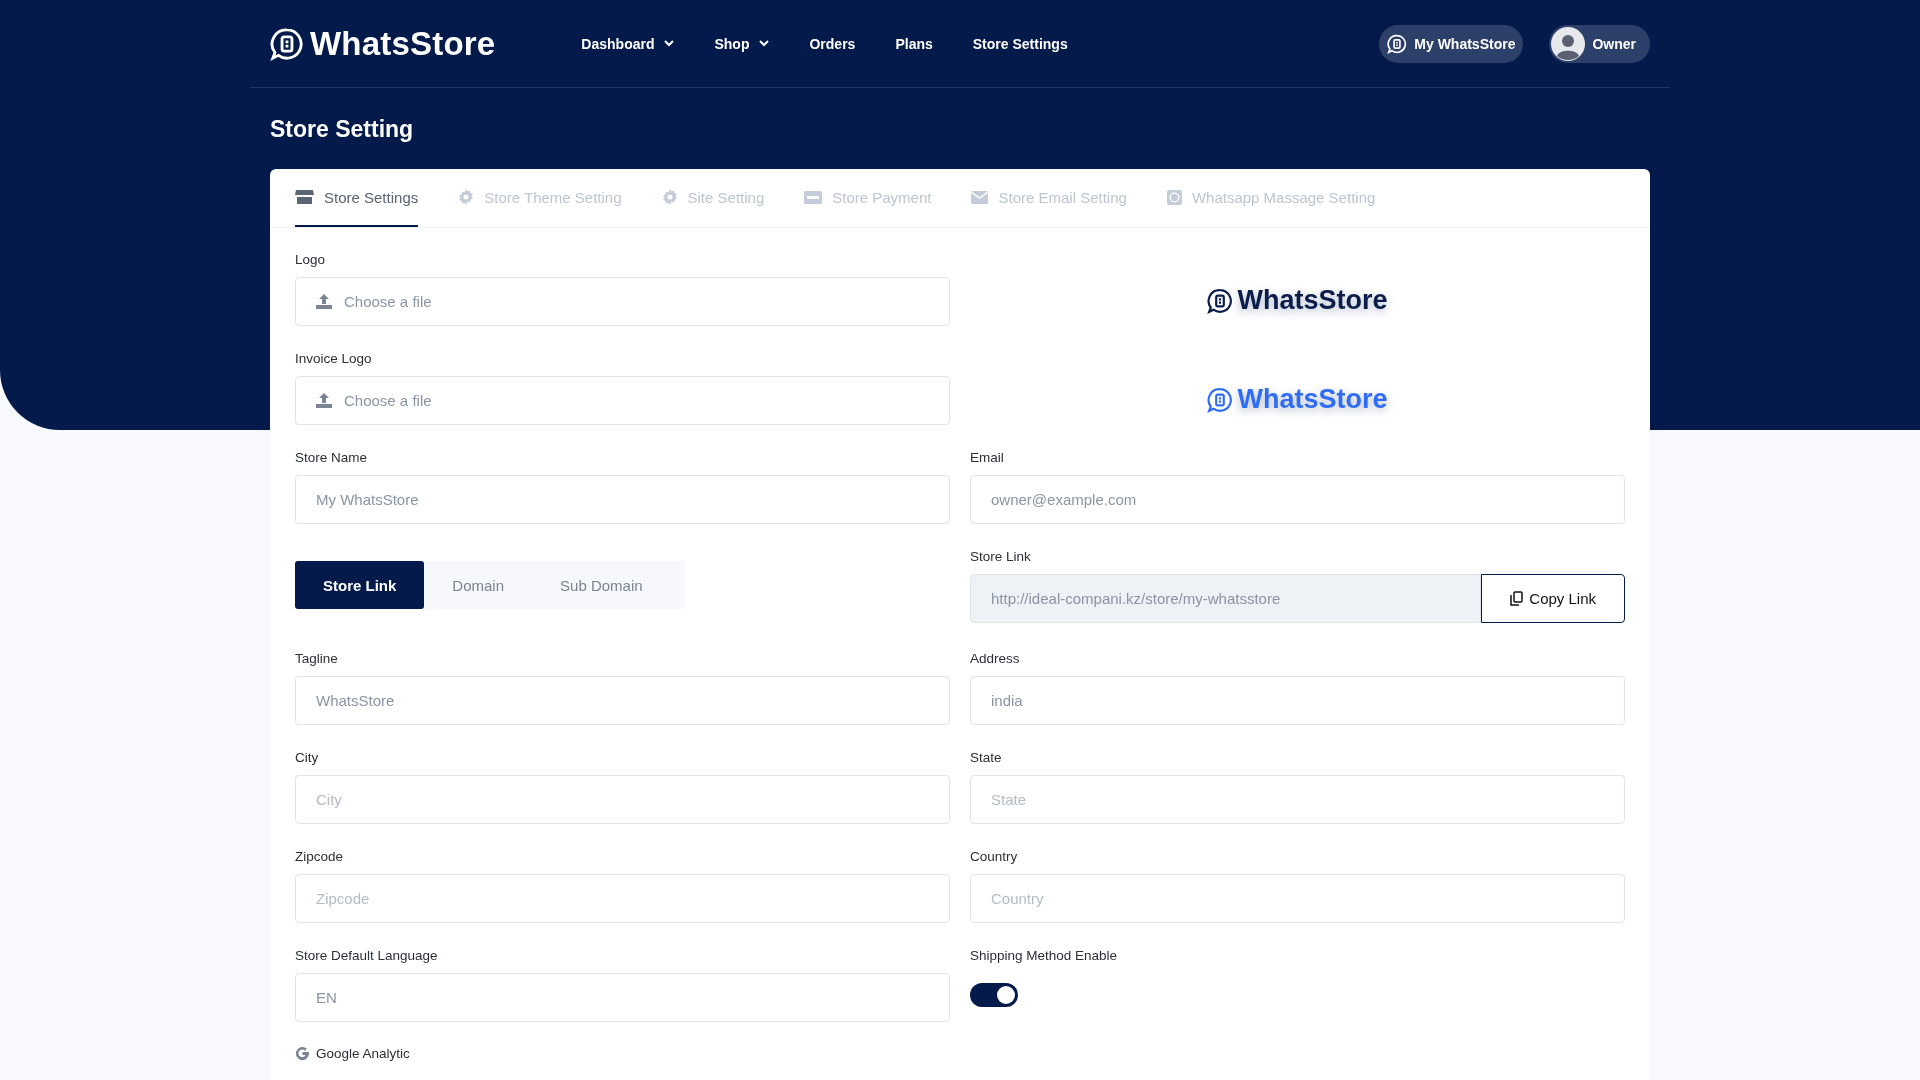 The height and width of the screenshot is (1080, 1920). What do you see at coordinates (334, 359) in the screenshot?
I see `field-label: Invoice Logo` at bounding box center [334, 359].